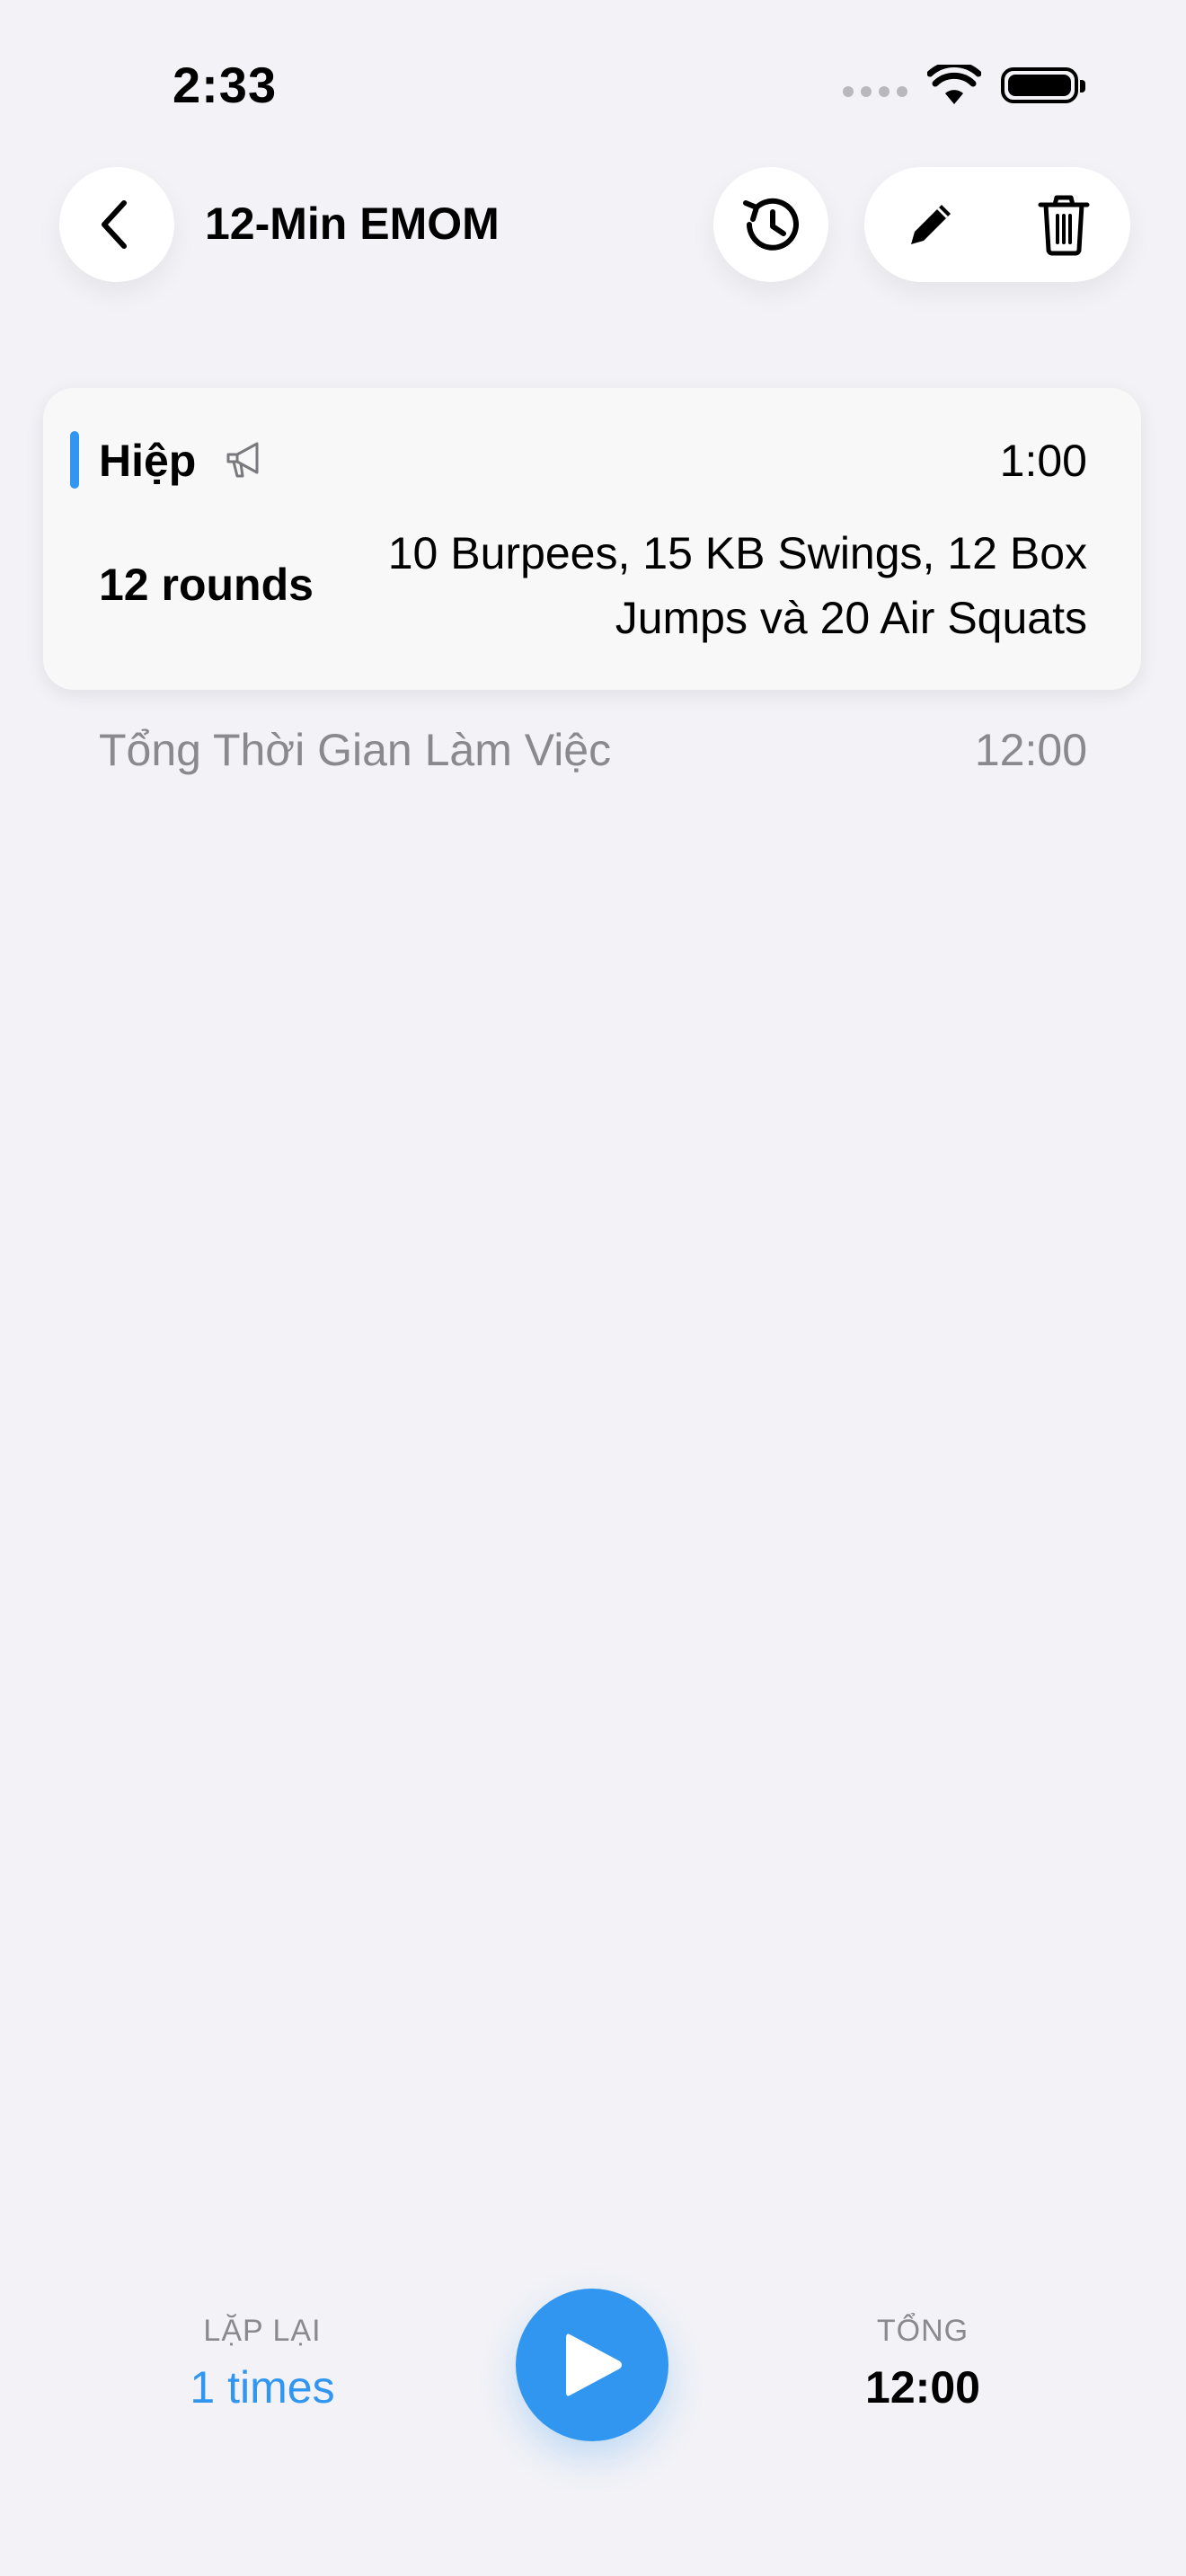 The width and height of the screenshot is (1186, 2576). I want to click on edit-delete-group, so click(997, 224).